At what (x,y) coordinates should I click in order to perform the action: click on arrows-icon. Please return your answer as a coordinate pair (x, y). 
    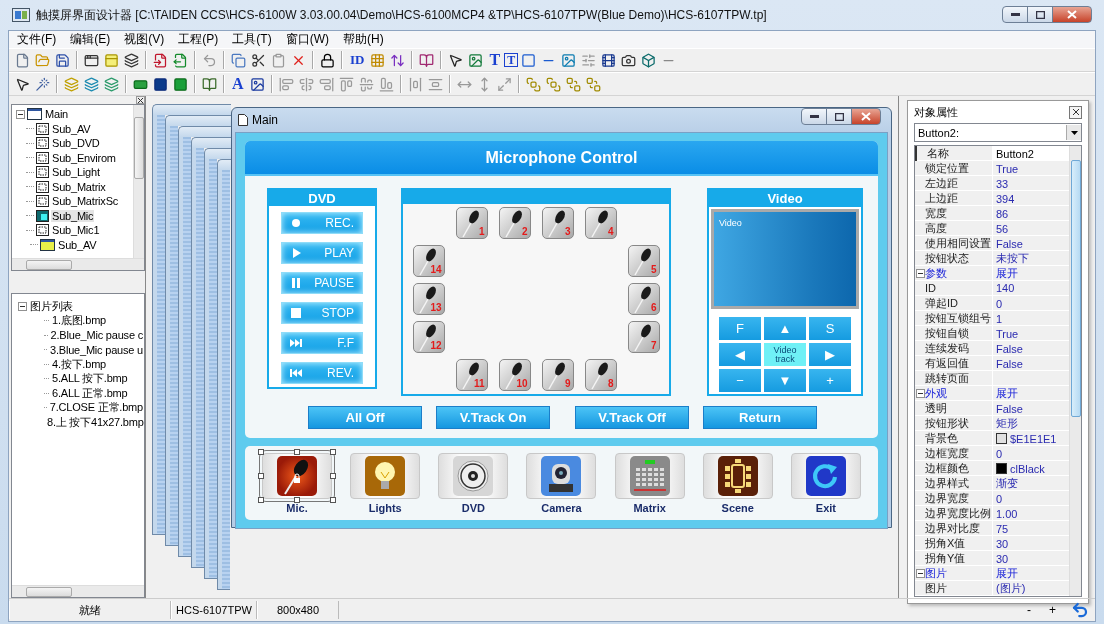
    Looking at the image, I should click on (398, 60).